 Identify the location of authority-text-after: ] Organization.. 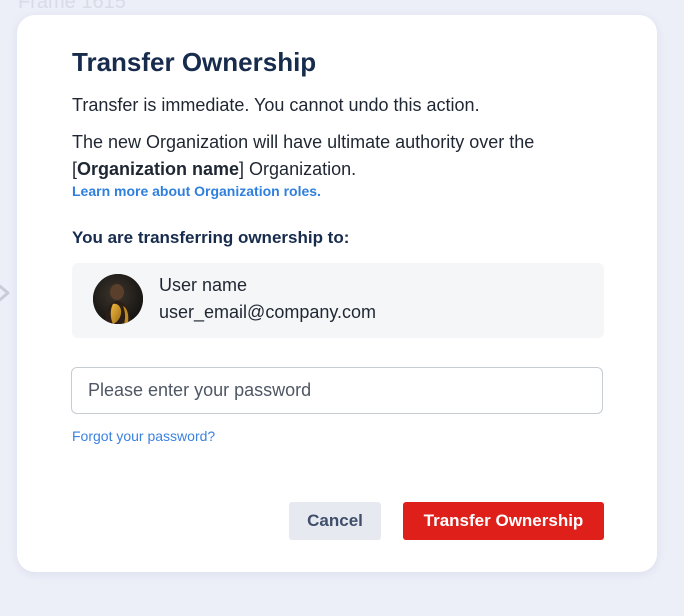
(298, 169).